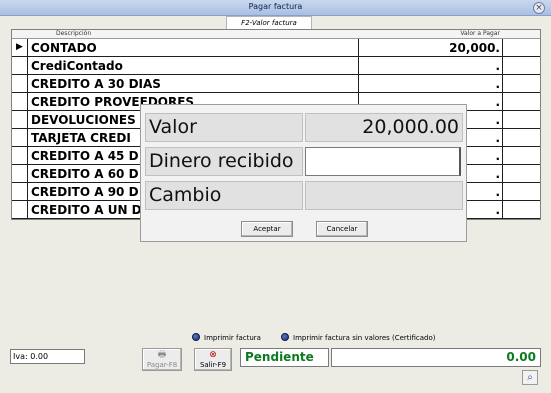 Image resolution: width=551 pixels, height=393 pixels. Describe the element at coordinates (276, 66) in the screenshot. I see `table-row: CrediContado .` at that location.